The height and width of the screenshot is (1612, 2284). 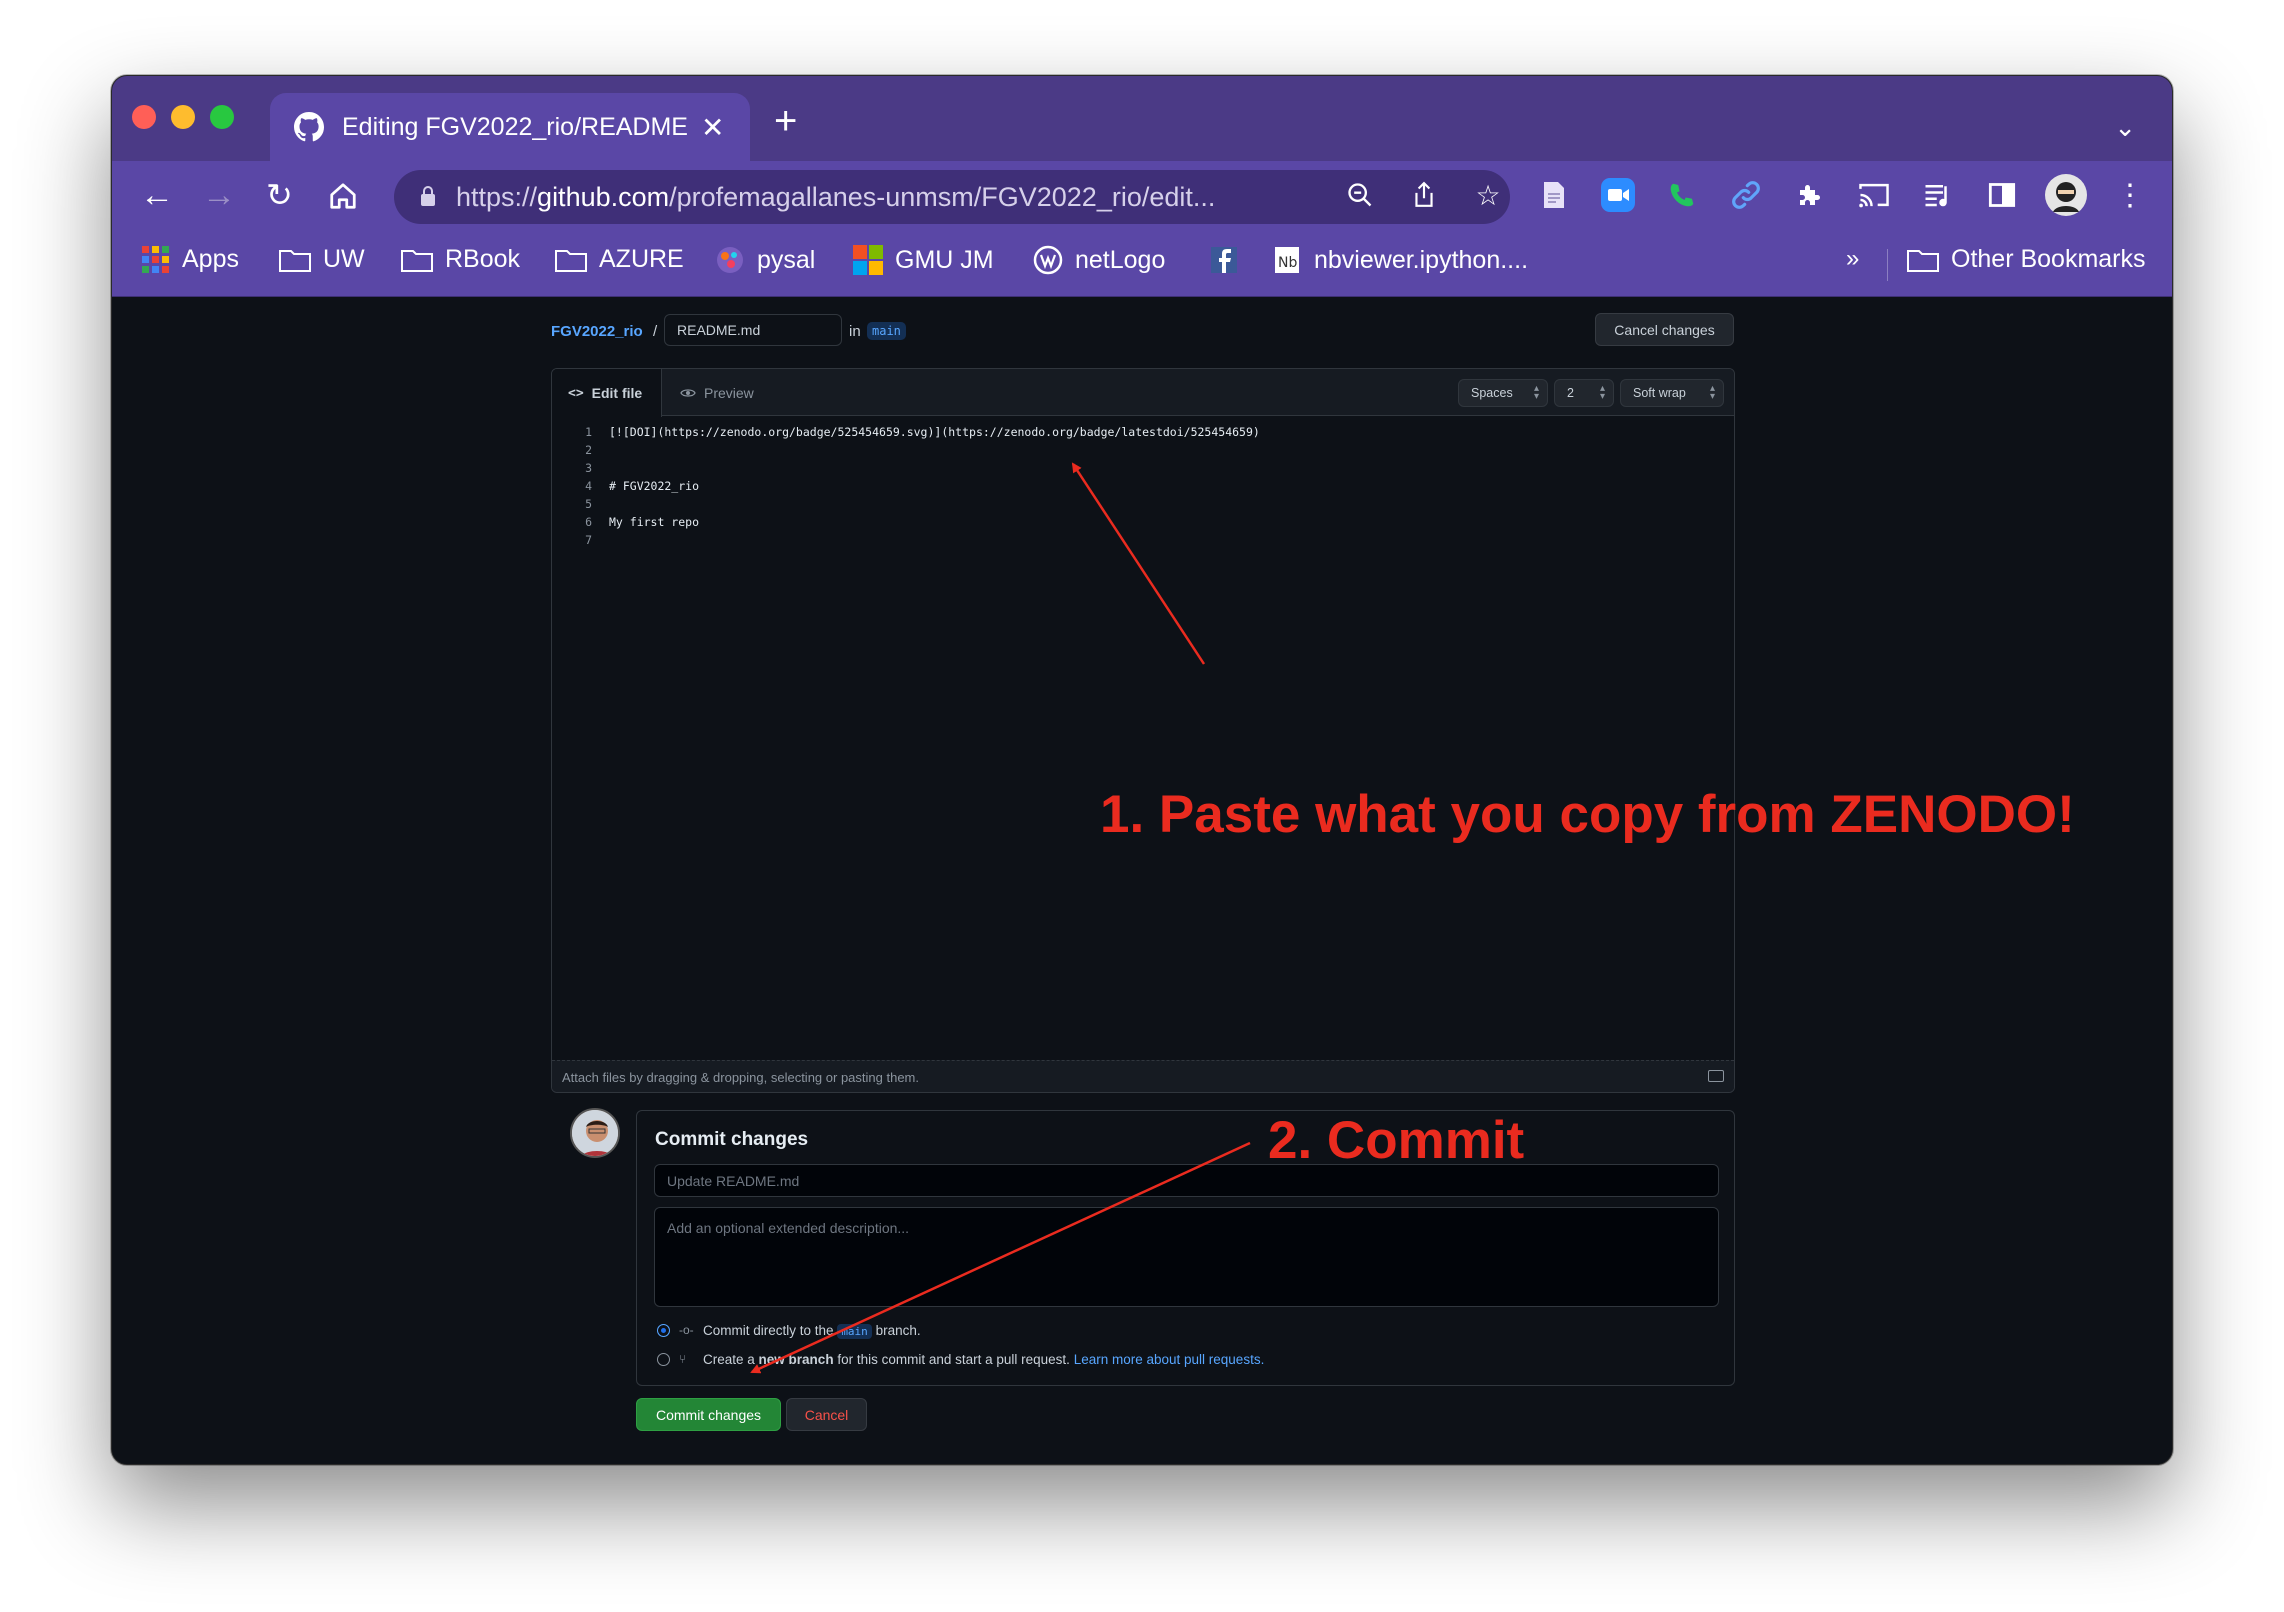 I want to click on browser-menu-icon: ⋮, so click(x=2130, y=195).